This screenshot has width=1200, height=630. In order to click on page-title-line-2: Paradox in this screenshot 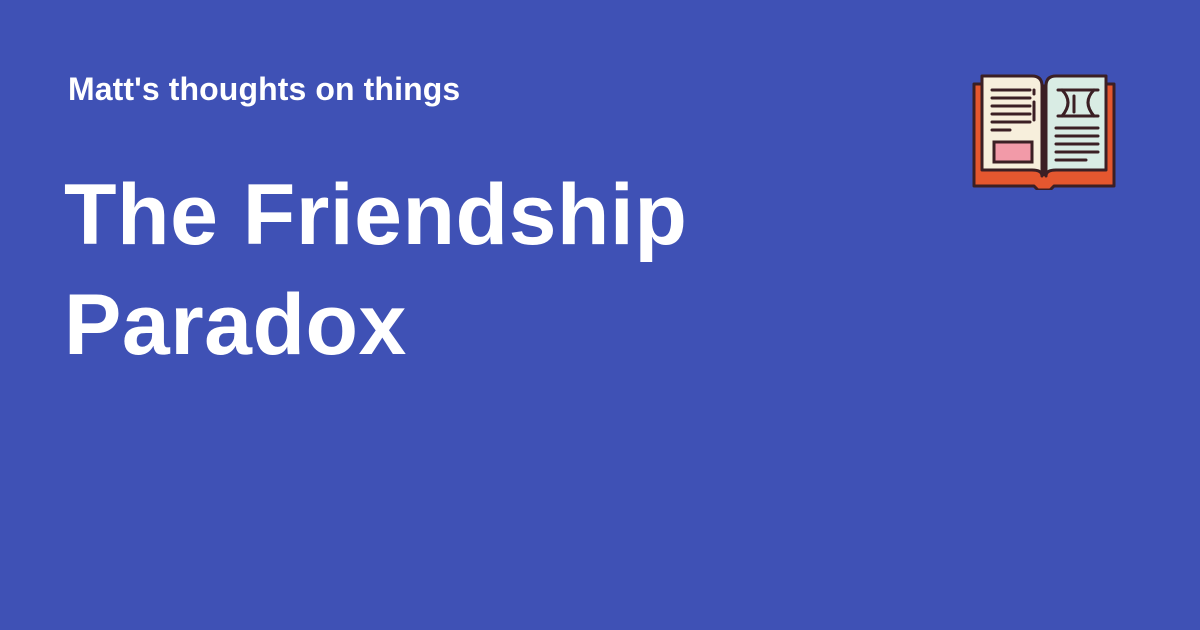, I will do `click(235, 325)`.